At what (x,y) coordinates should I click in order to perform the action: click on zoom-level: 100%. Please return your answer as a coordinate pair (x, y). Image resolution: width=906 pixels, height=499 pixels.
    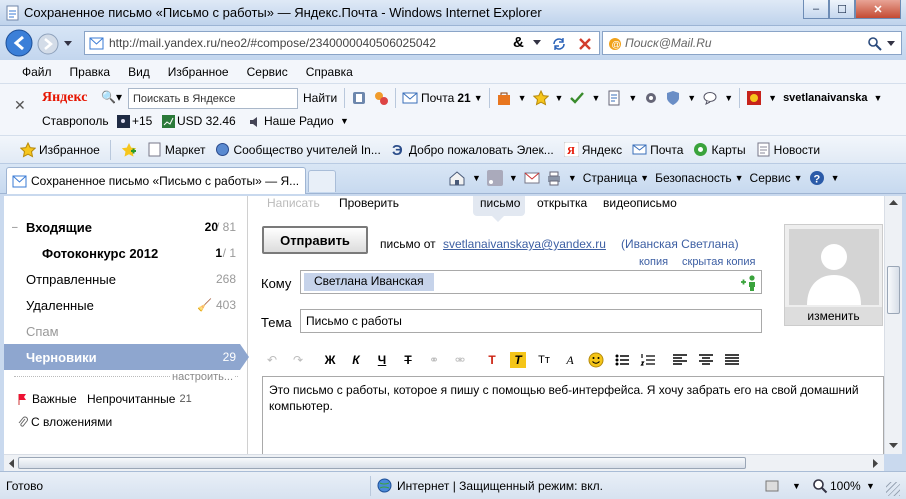
    Looking at the image, I should click on (845, 486).